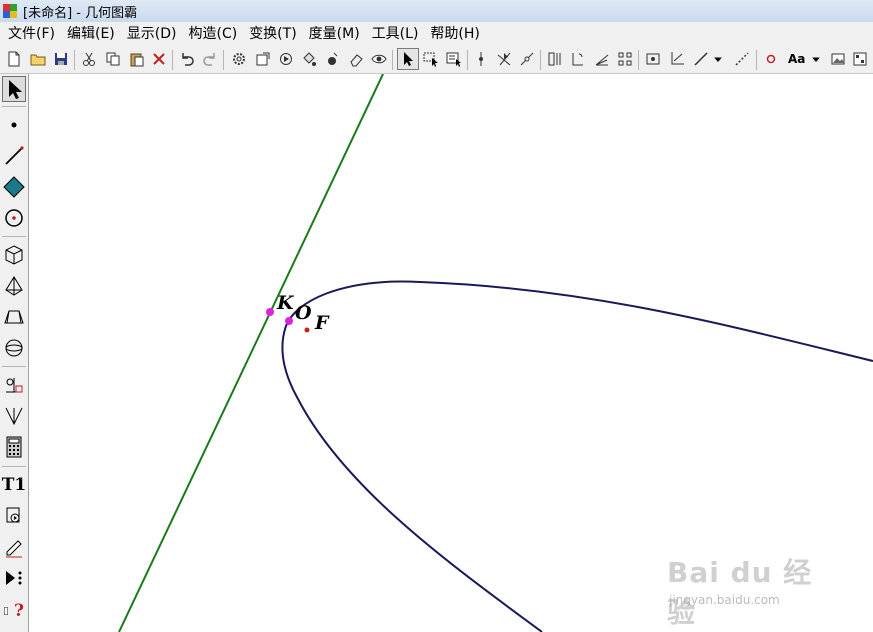  What do you see at coordinates (91, 34) in the screenshot?
I see `menu-edit: 编辑(E)` at bounding box center [91, 34].